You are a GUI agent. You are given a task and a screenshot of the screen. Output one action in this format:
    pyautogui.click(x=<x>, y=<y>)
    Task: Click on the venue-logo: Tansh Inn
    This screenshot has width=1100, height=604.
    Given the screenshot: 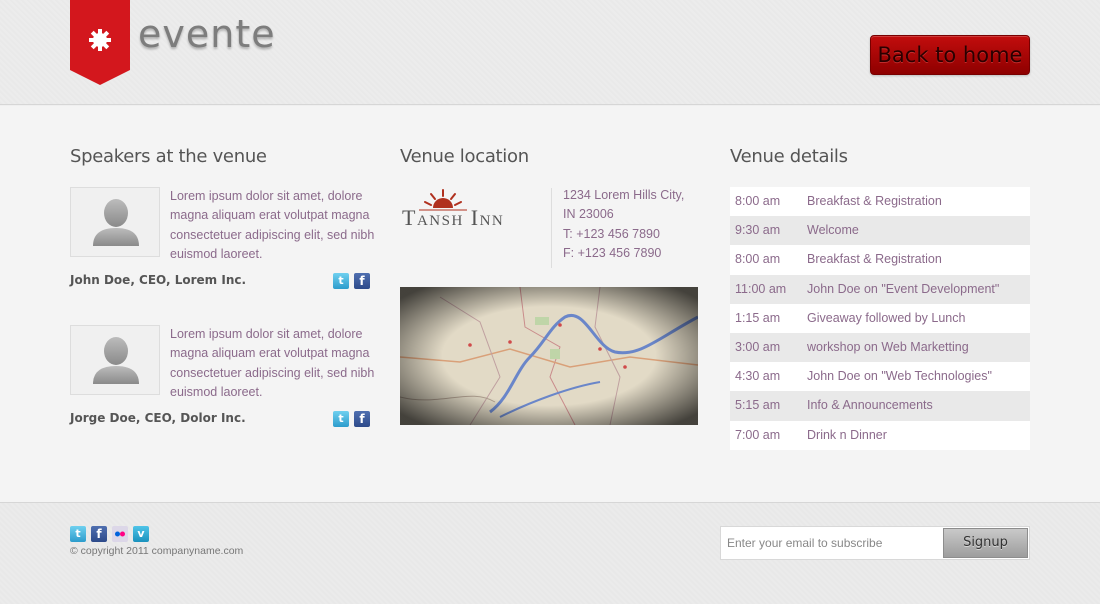 What is the action you would take?
    pyautogui.click(x=472, y=226)
    